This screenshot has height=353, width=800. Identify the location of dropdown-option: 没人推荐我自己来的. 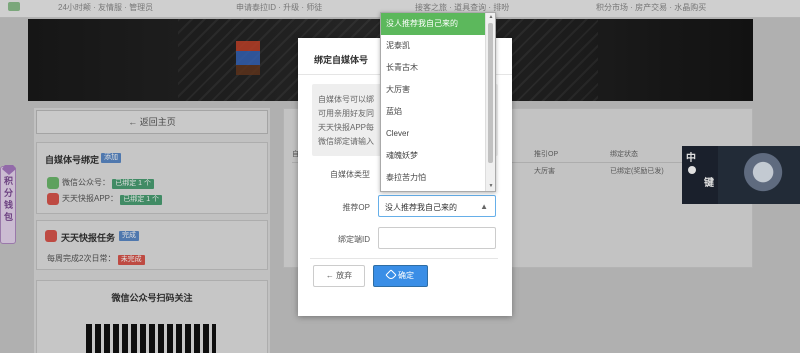
(434, 24).